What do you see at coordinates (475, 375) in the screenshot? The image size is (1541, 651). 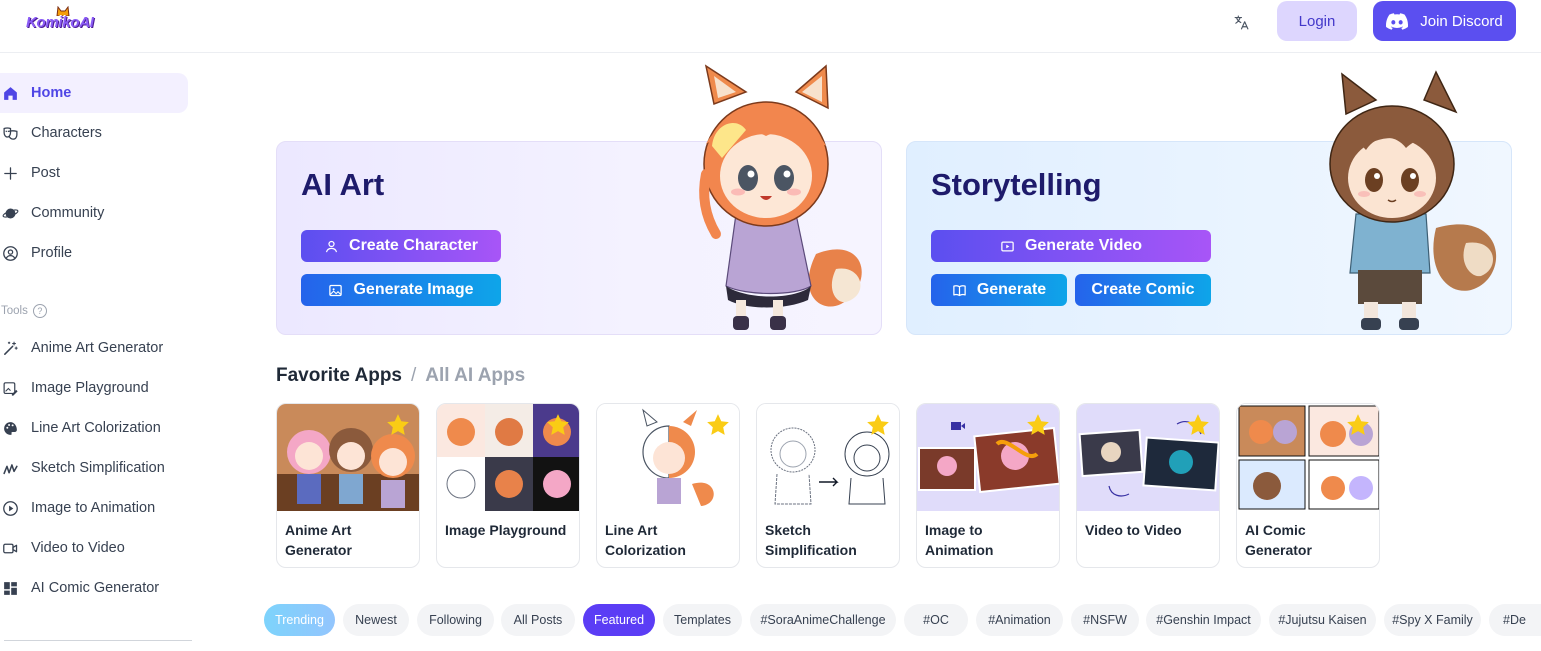 I see `all-ai-apps-tab: All AI Apps` at bounding box center [475, 375].